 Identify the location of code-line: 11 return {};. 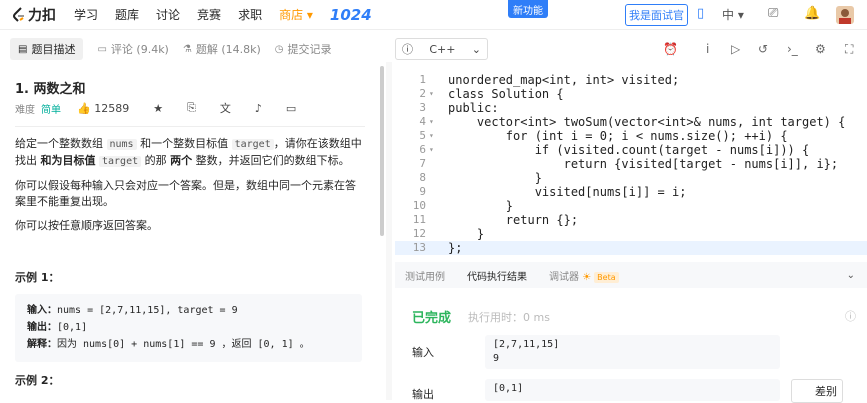
(631, 220).